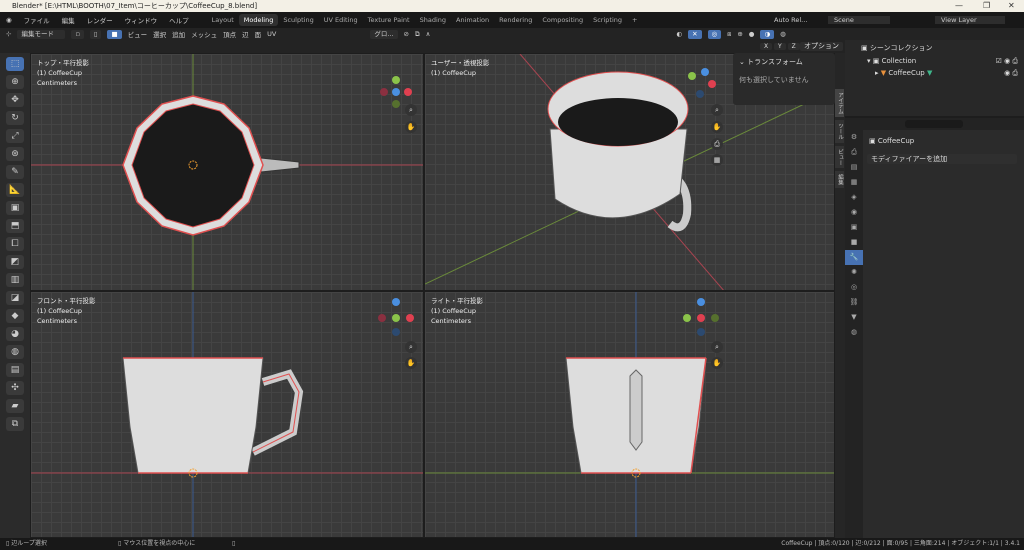 This screenshot has width=1024, height=550. Describe the element at coordinates (114, 34) in the screenshot. I see `face-select-icon: ■` at that location.